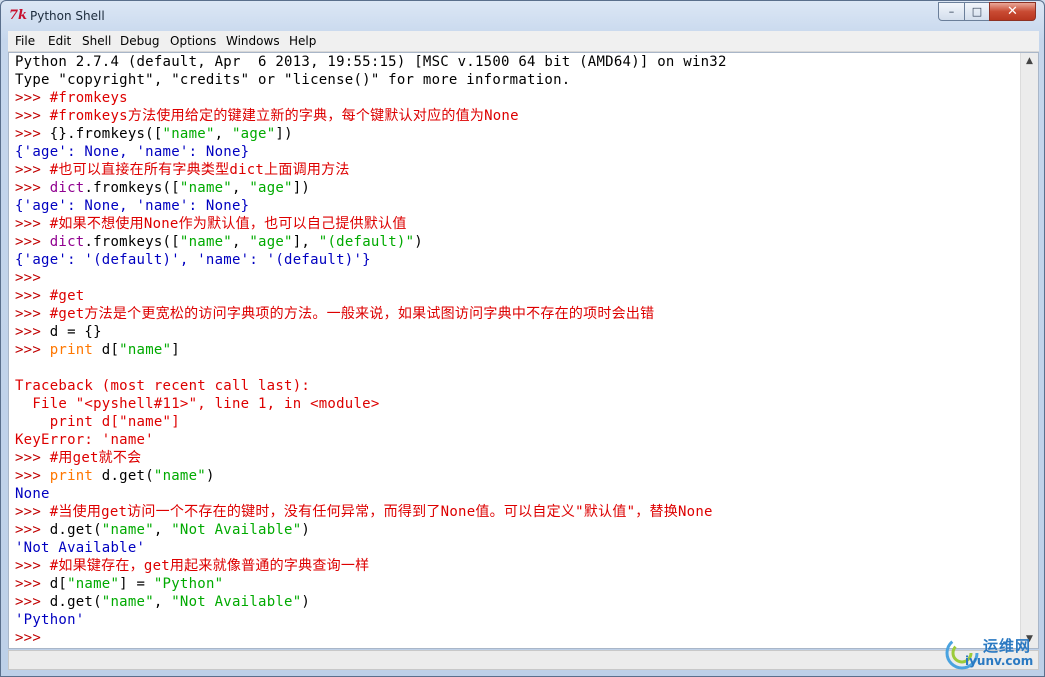 Image resolution: width=1045 pixels, height=677 pixels. I want to click on shell-line: >>> #get, so click(515, 296).